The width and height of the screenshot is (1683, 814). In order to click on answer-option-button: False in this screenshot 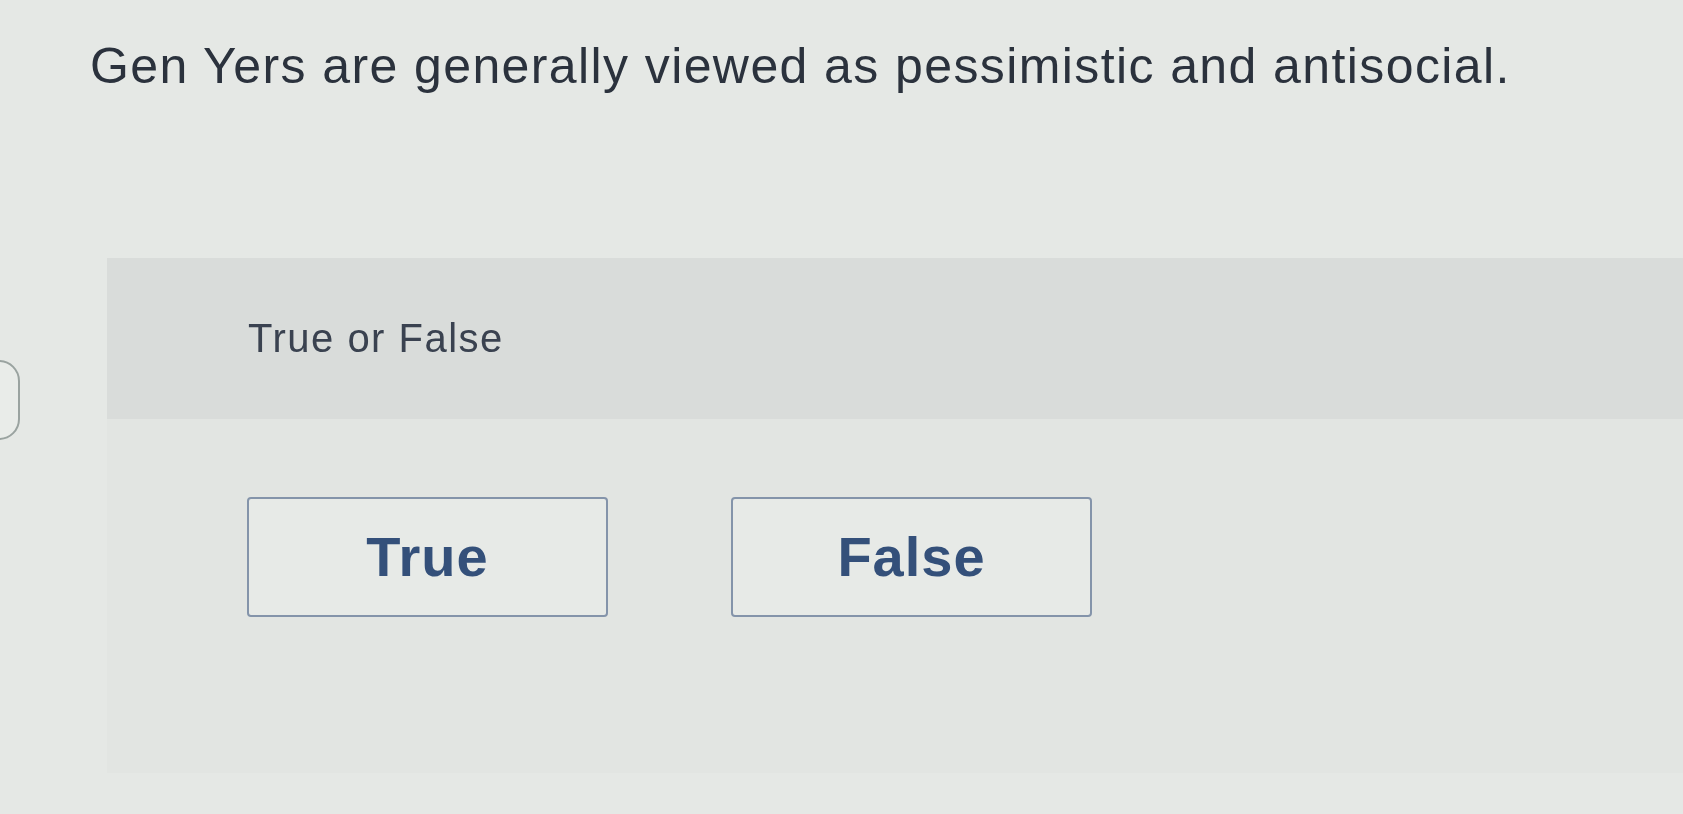, I will do `click(911, 557)`.